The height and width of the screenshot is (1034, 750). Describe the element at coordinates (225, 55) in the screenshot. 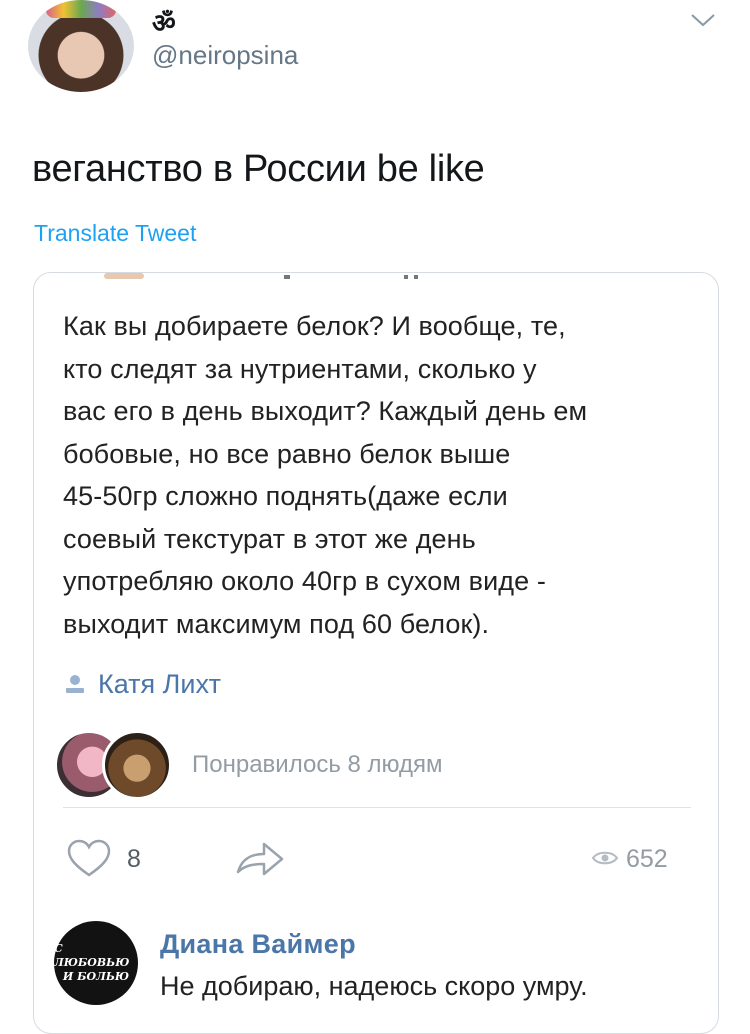

I see `user-handle: @neiropsina` at that location.